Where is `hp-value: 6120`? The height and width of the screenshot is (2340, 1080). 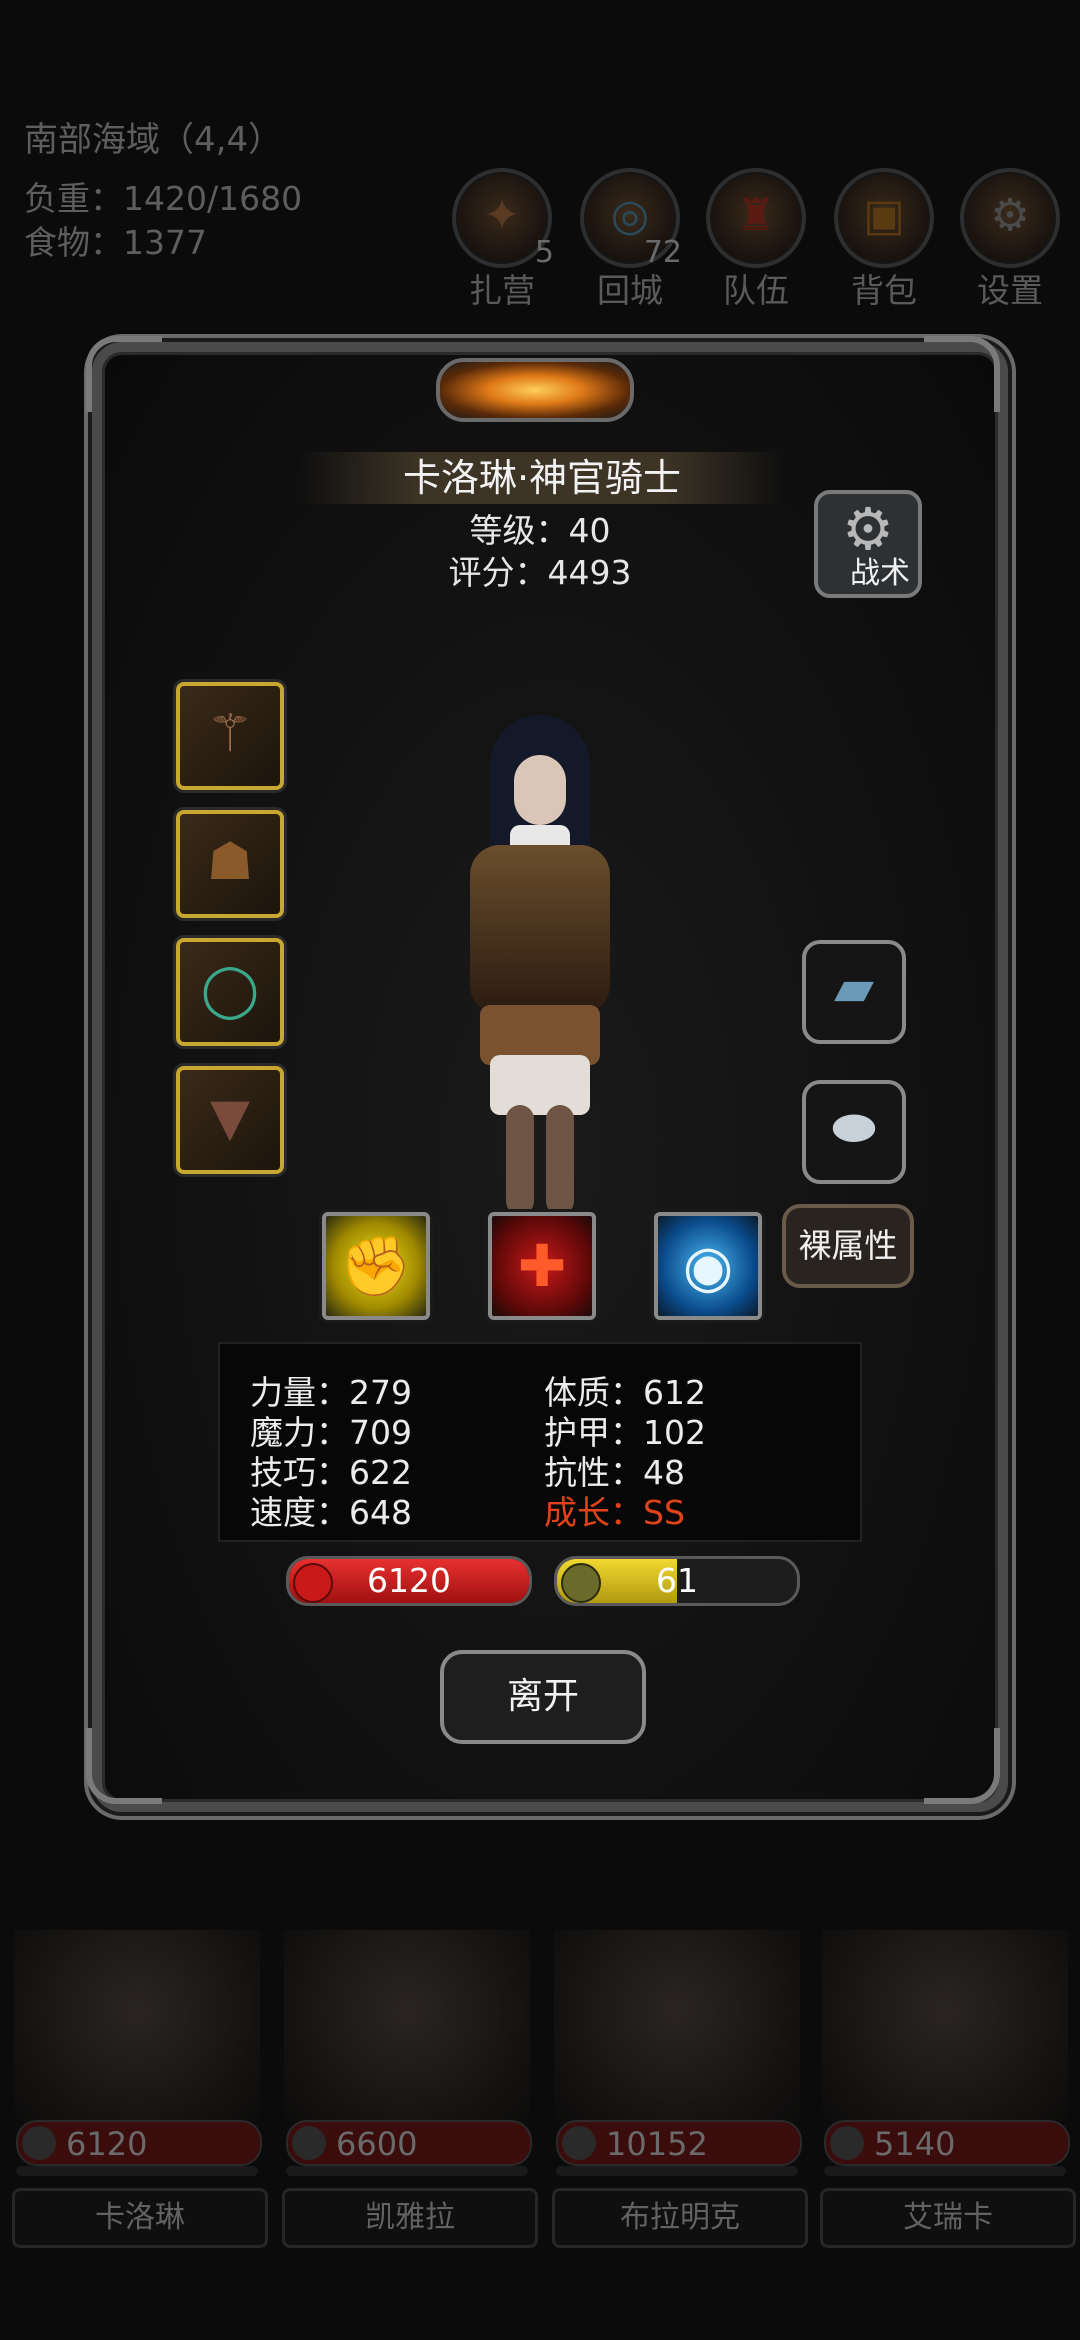 hp-value: 6120 is located at coordinates (409, 1580).